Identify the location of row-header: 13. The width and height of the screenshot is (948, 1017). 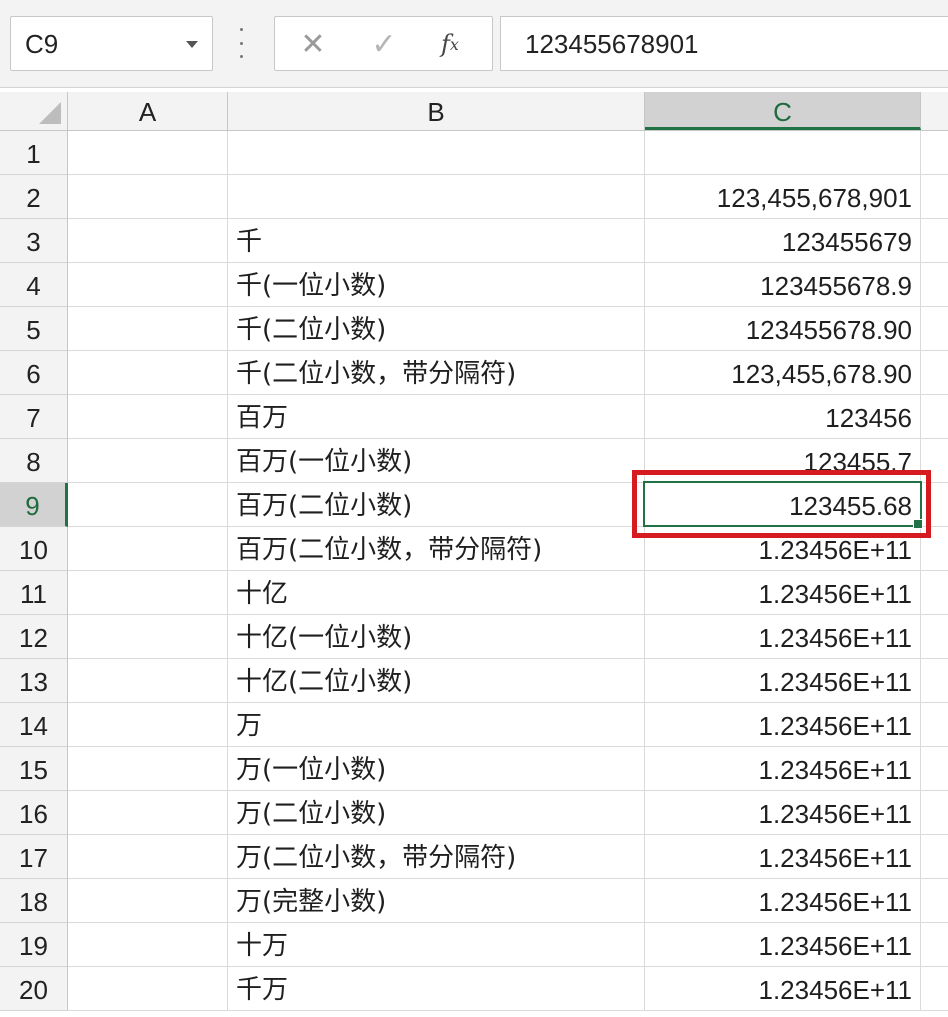
(34, 681).